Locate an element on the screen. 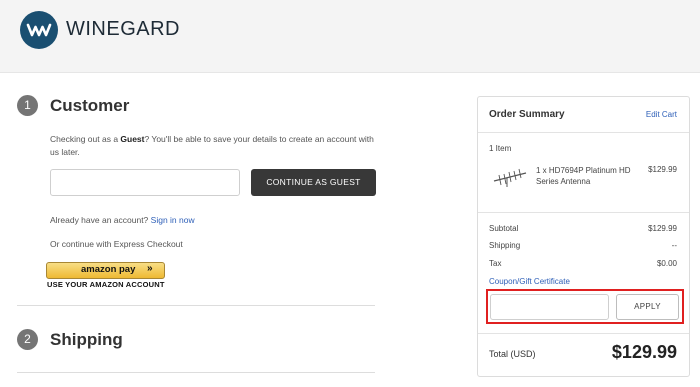 The height and width of the screenshot is (387, 700). shipping-value: -- is located at coordinates (674, 245).